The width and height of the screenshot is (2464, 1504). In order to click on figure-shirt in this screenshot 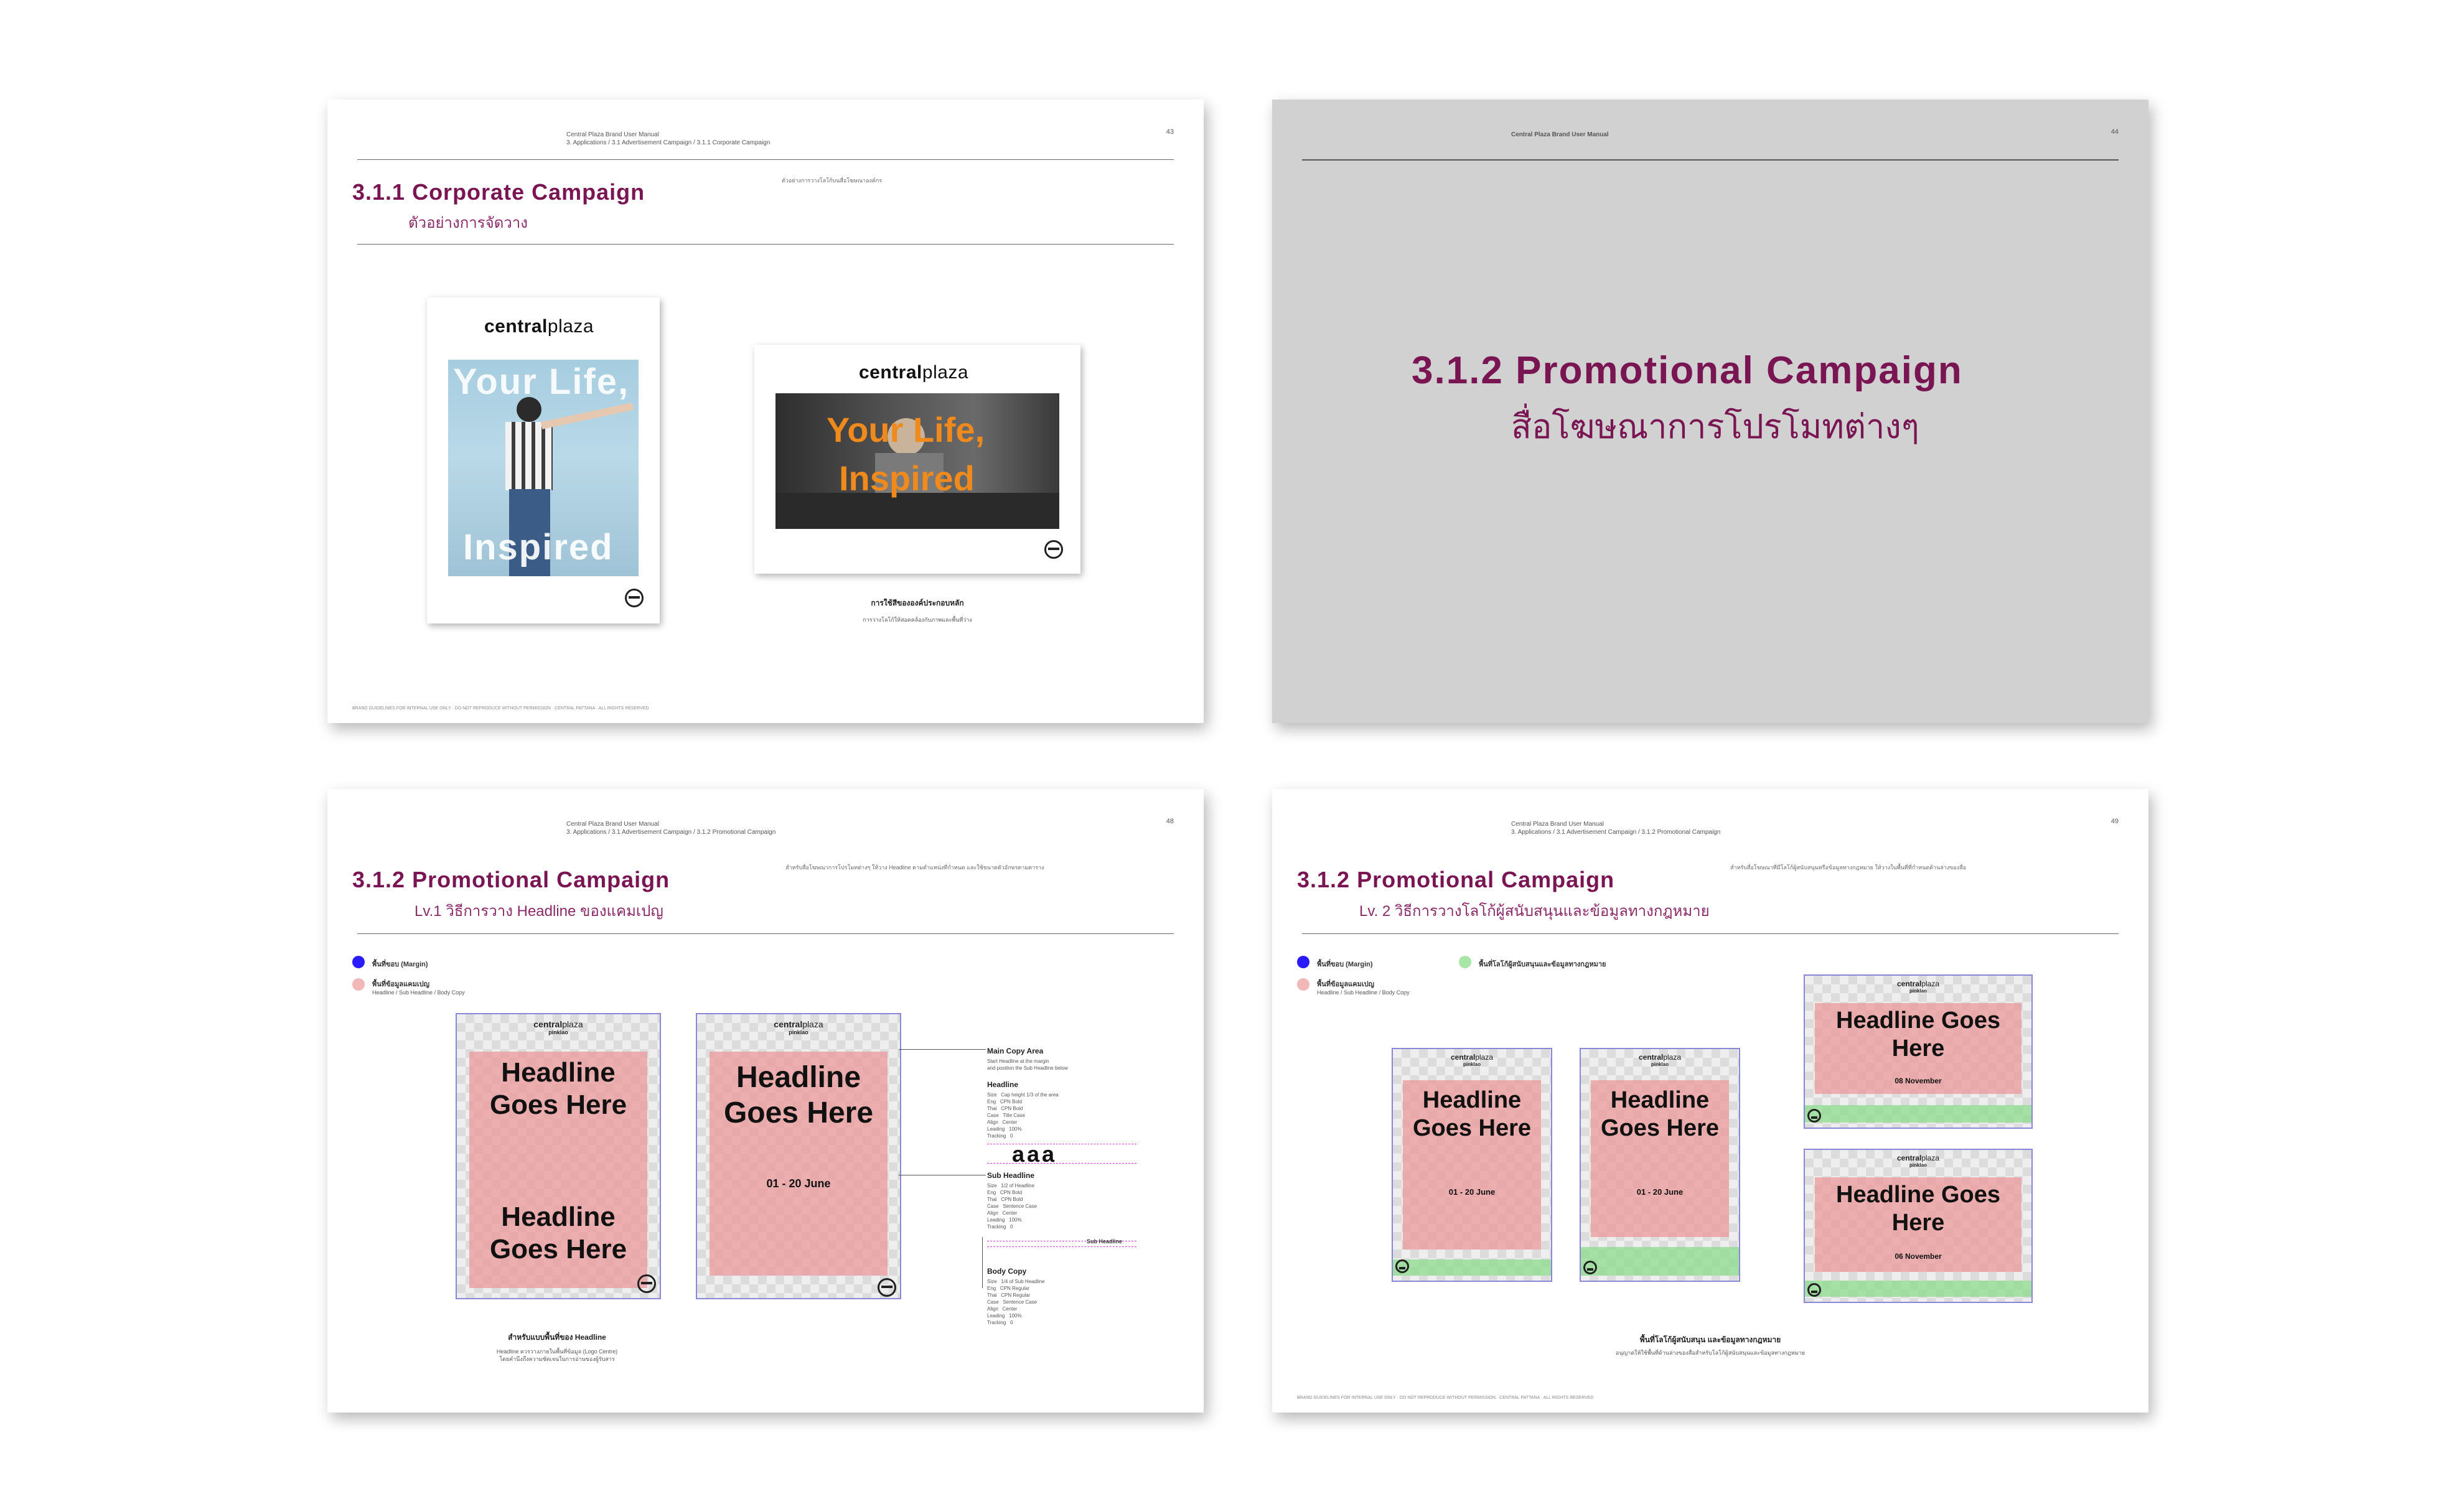, I will do `click(529, 456)`.